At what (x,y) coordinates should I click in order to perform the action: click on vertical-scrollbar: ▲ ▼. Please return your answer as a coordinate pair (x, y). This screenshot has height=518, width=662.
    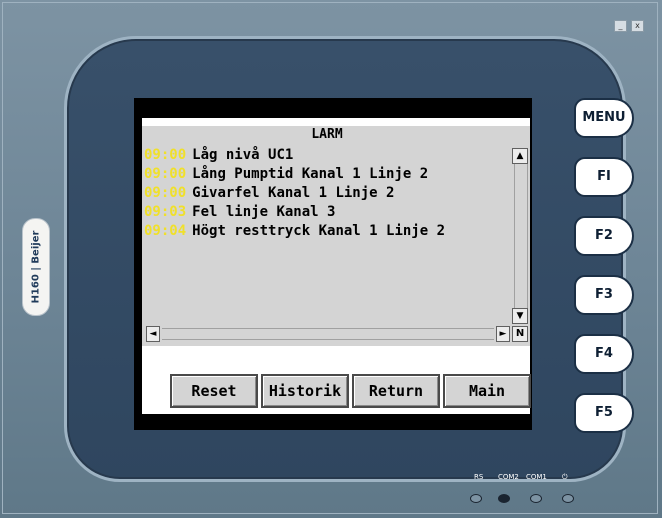
    Looking at the image, I should click on (521, 237).